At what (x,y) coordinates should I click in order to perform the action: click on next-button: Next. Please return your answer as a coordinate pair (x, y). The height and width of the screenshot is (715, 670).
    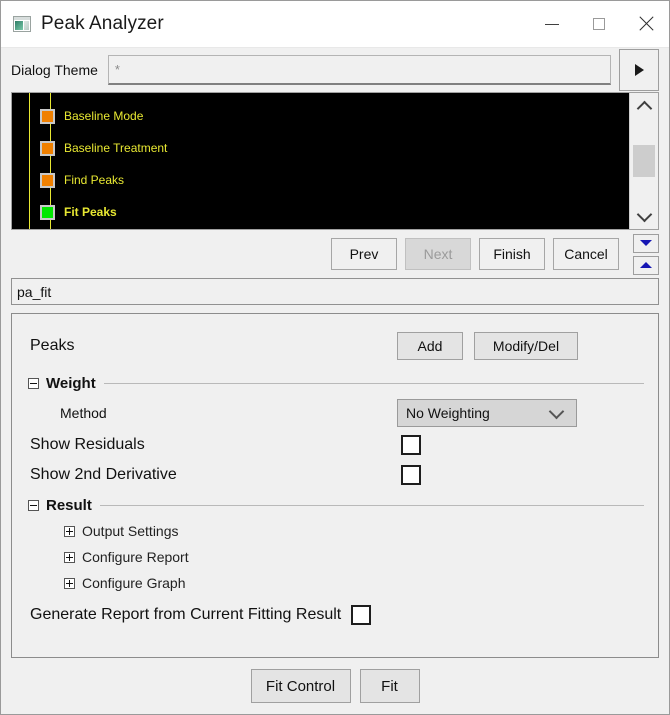
    Looking at the image, I should click on (438, 254).